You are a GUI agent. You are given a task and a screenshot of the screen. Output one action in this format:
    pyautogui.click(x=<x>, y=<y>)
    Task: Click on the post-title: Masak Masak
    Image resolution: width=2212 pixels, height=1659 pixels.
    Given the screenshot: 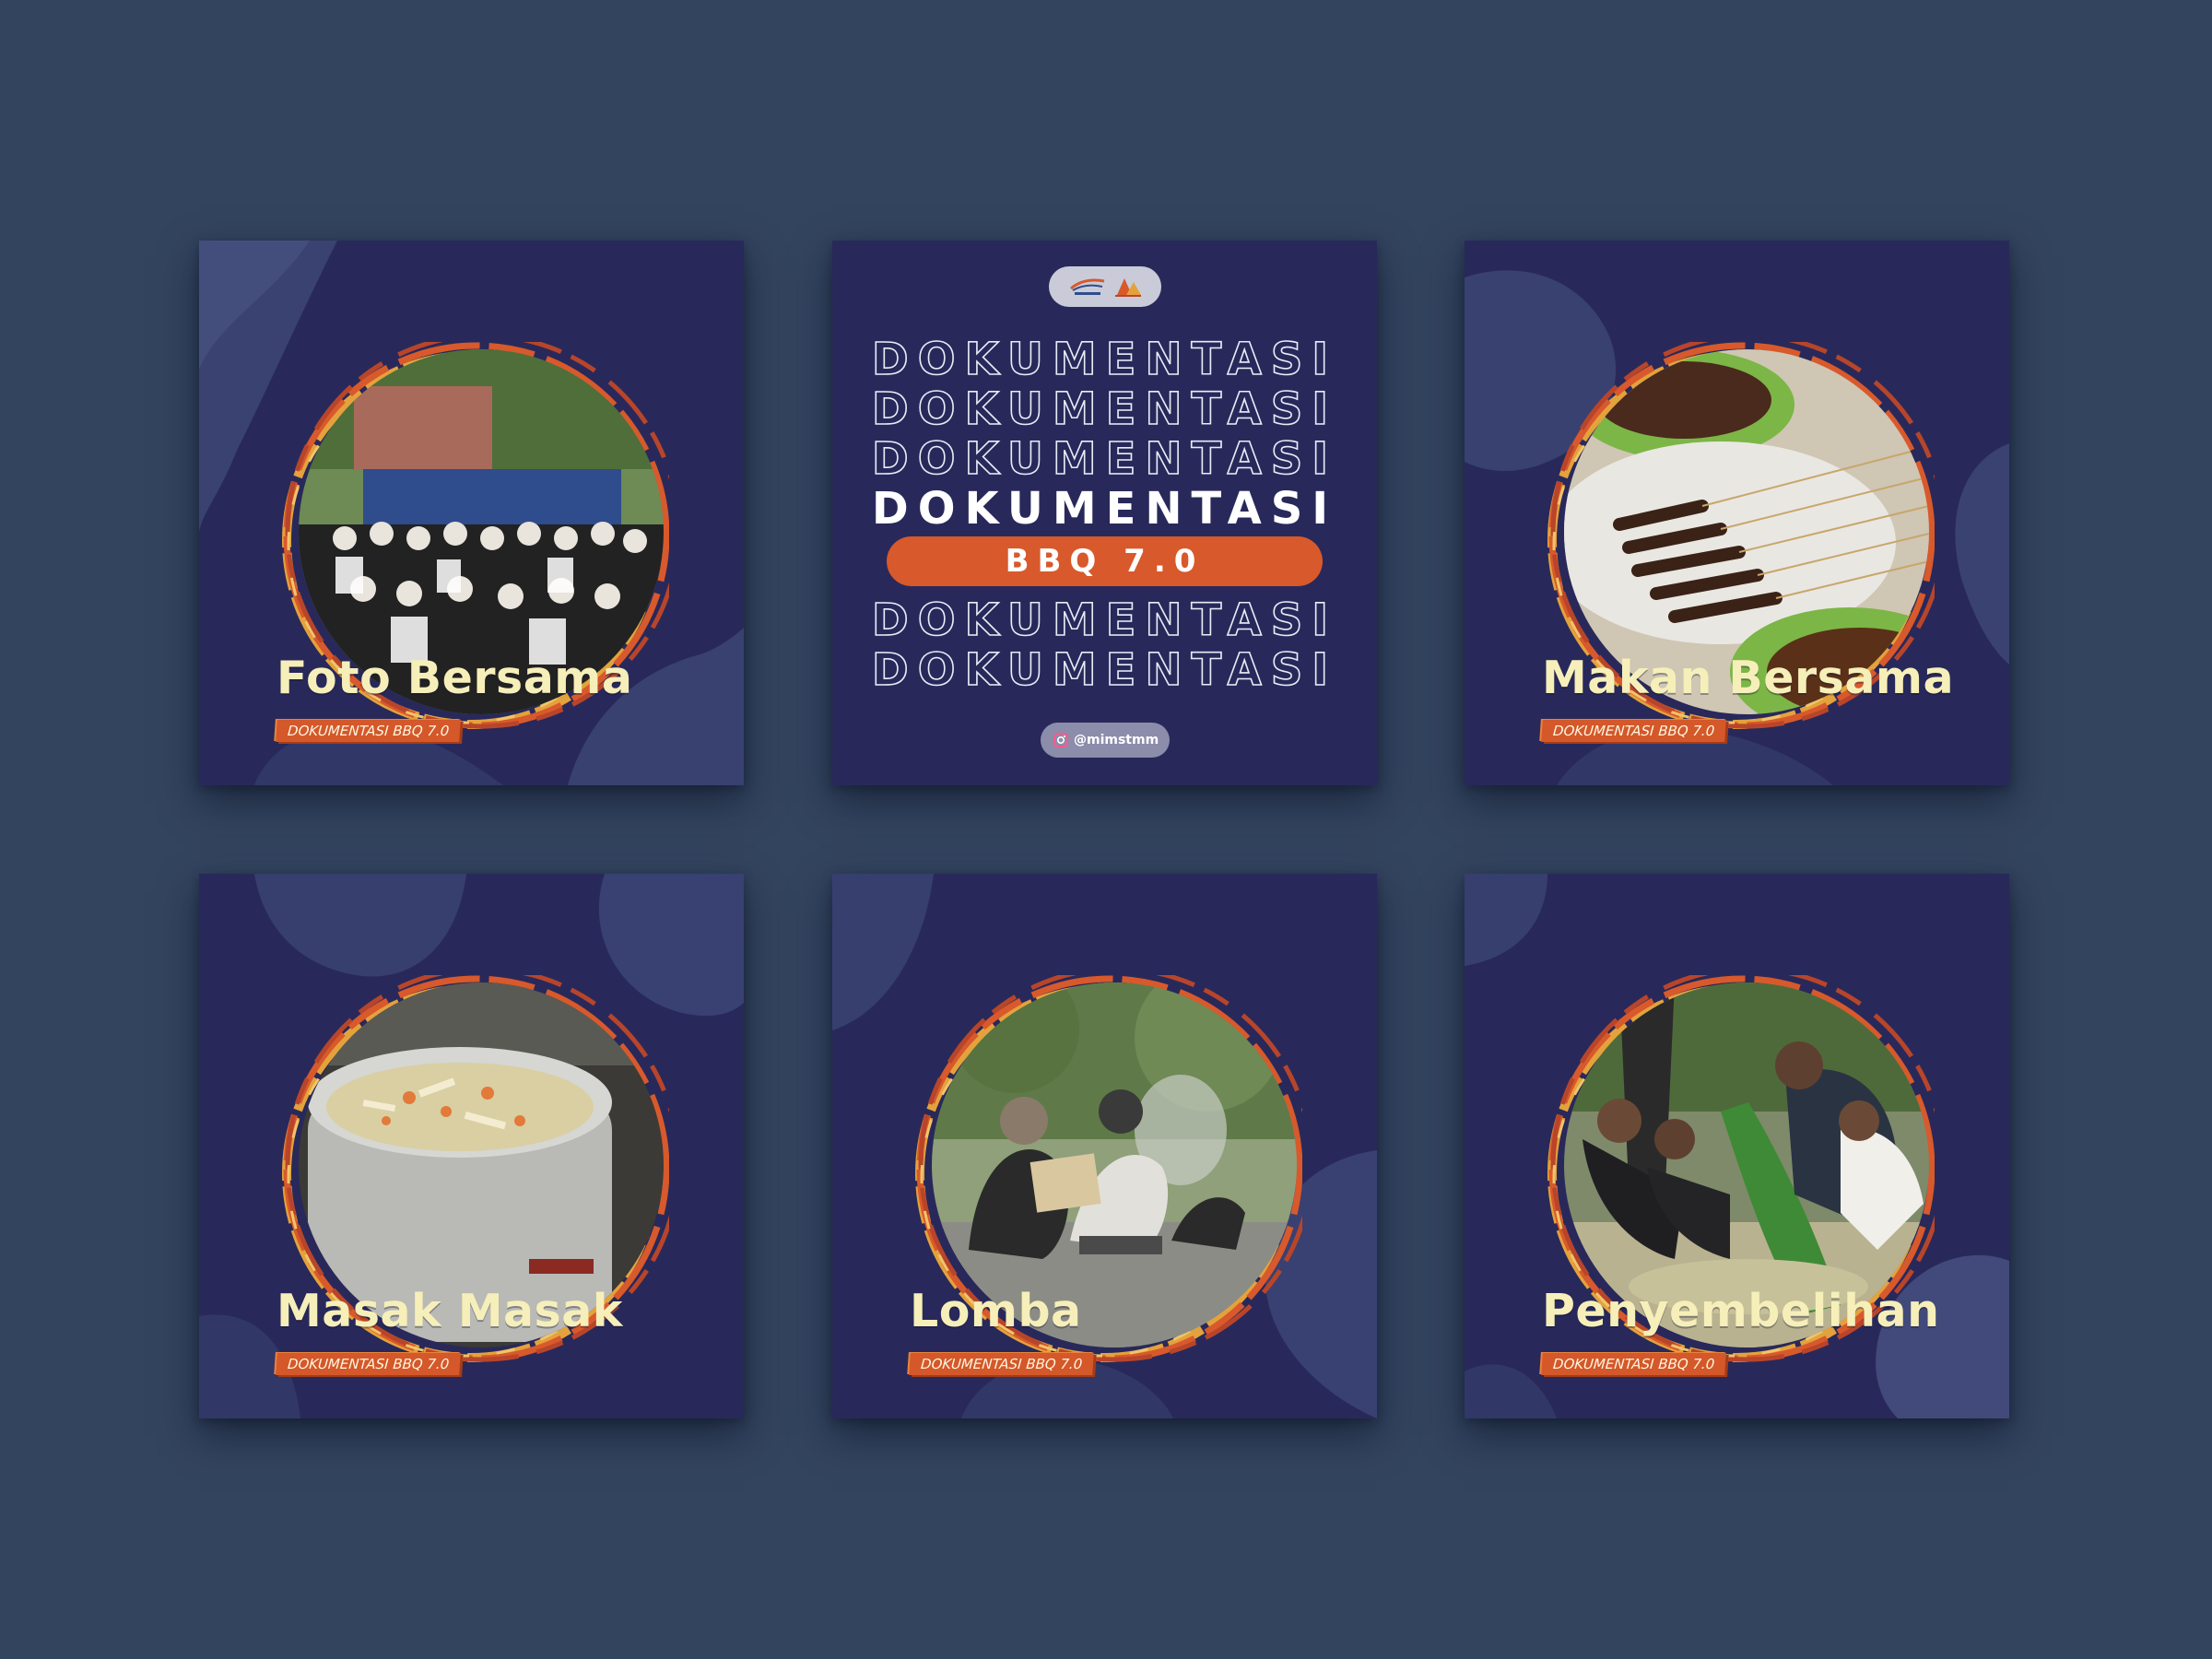 What is the action you would take?
    pyautogui.click(x=449, y=1311)
    